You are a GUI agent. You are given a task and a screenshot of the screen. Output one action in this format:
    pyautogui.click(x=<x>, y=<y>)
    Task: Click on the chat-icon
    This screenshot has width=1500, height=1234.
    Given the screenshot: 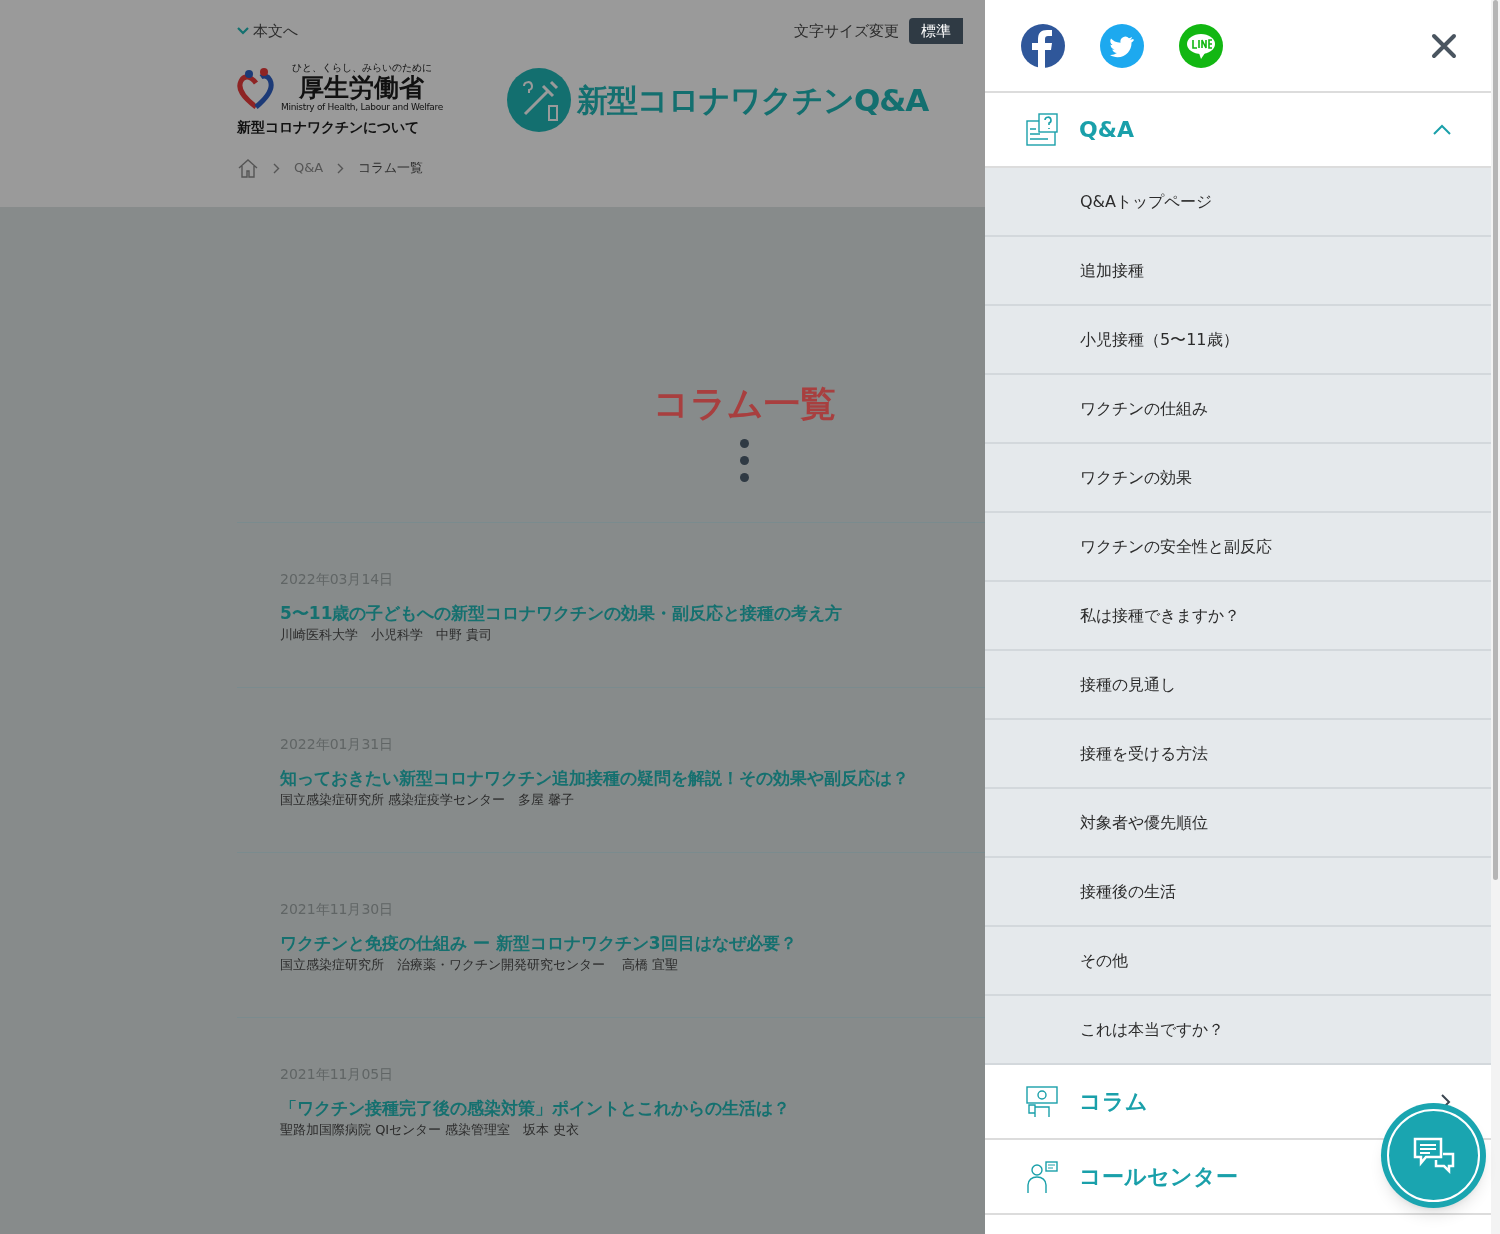 What is the action you would take?
    pyautogui.click(x=1433, y=1155)
    